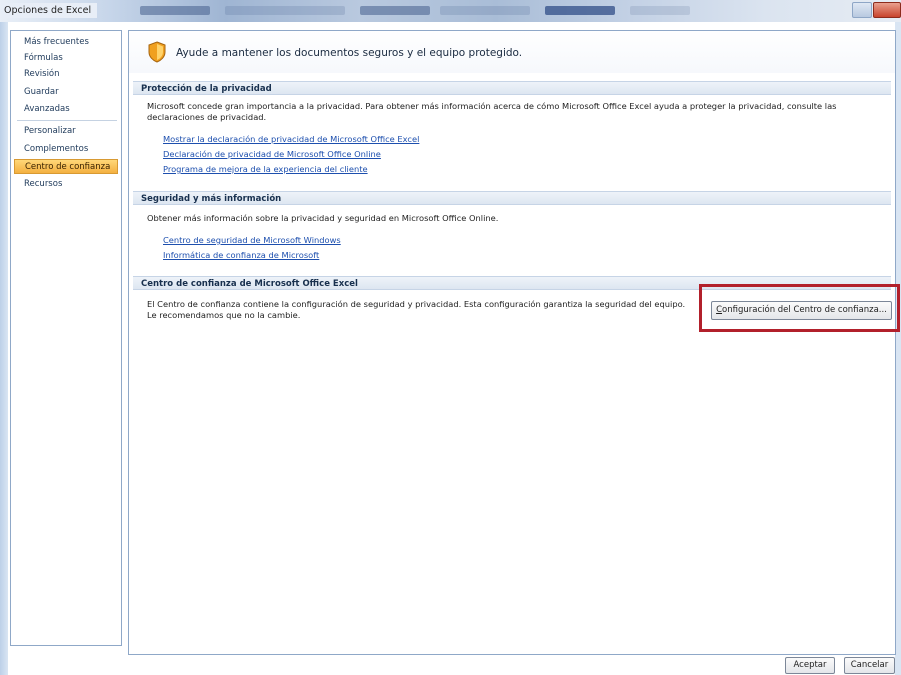  What do you see at coordinates (66, 184) in the screenshot?
I see `sidebar-item-recursos: Recursos` at bounding box center [66, 184].